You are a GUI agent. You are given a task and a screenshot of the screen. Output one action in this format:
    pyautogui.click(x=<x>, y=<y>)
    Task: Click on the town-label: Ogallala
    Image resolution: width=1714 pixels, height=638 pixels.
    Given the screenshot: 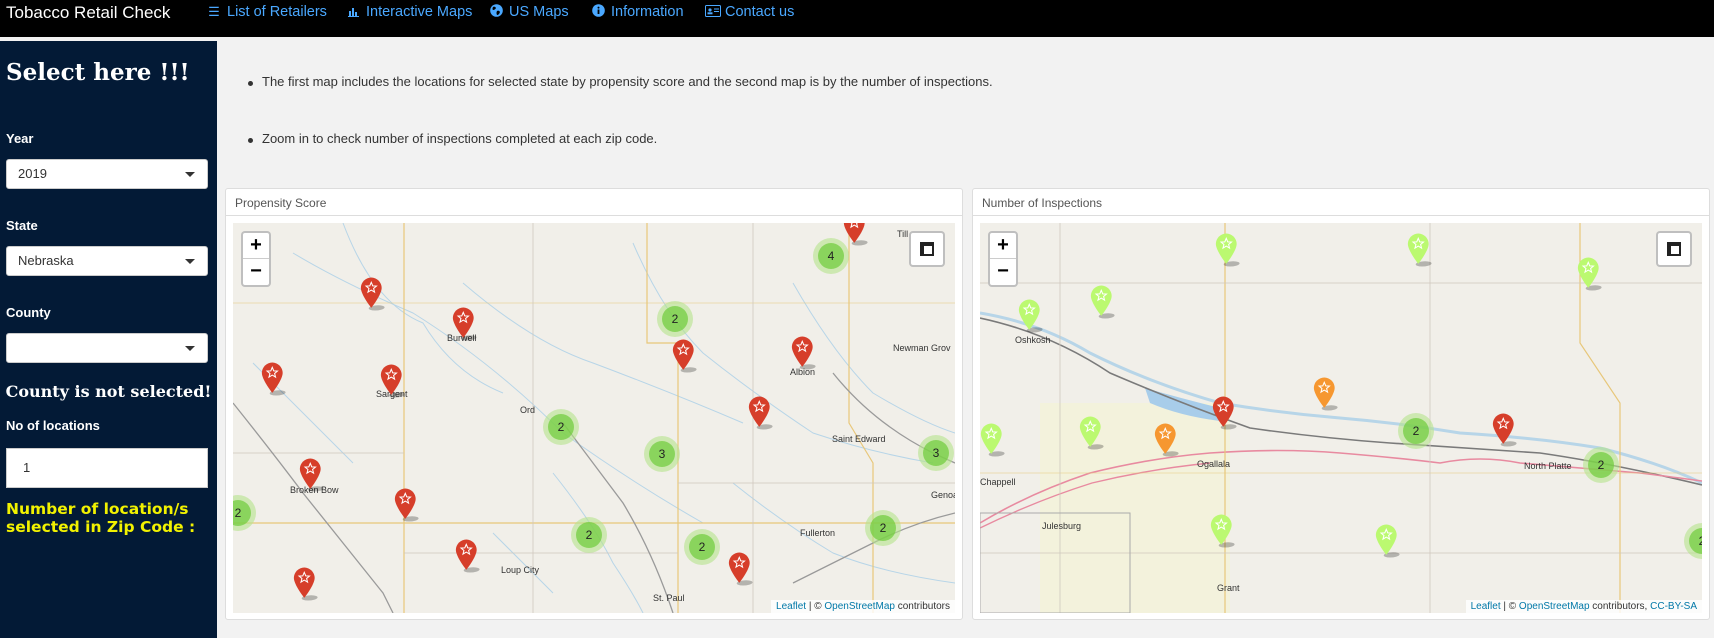 What is the action you would take?
    pyautogui.click(x=1214, y=464)
    